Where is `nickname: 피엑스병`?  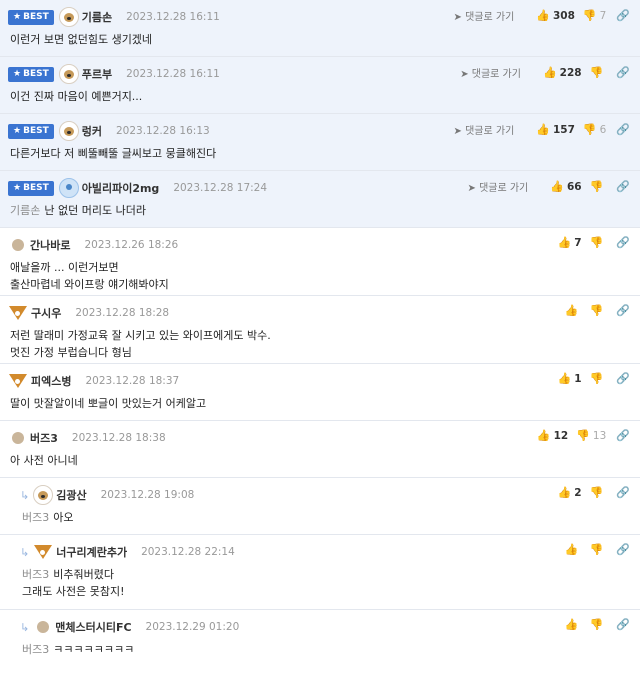
nickname: 피엑스병 is located at coordinates (51, 381).